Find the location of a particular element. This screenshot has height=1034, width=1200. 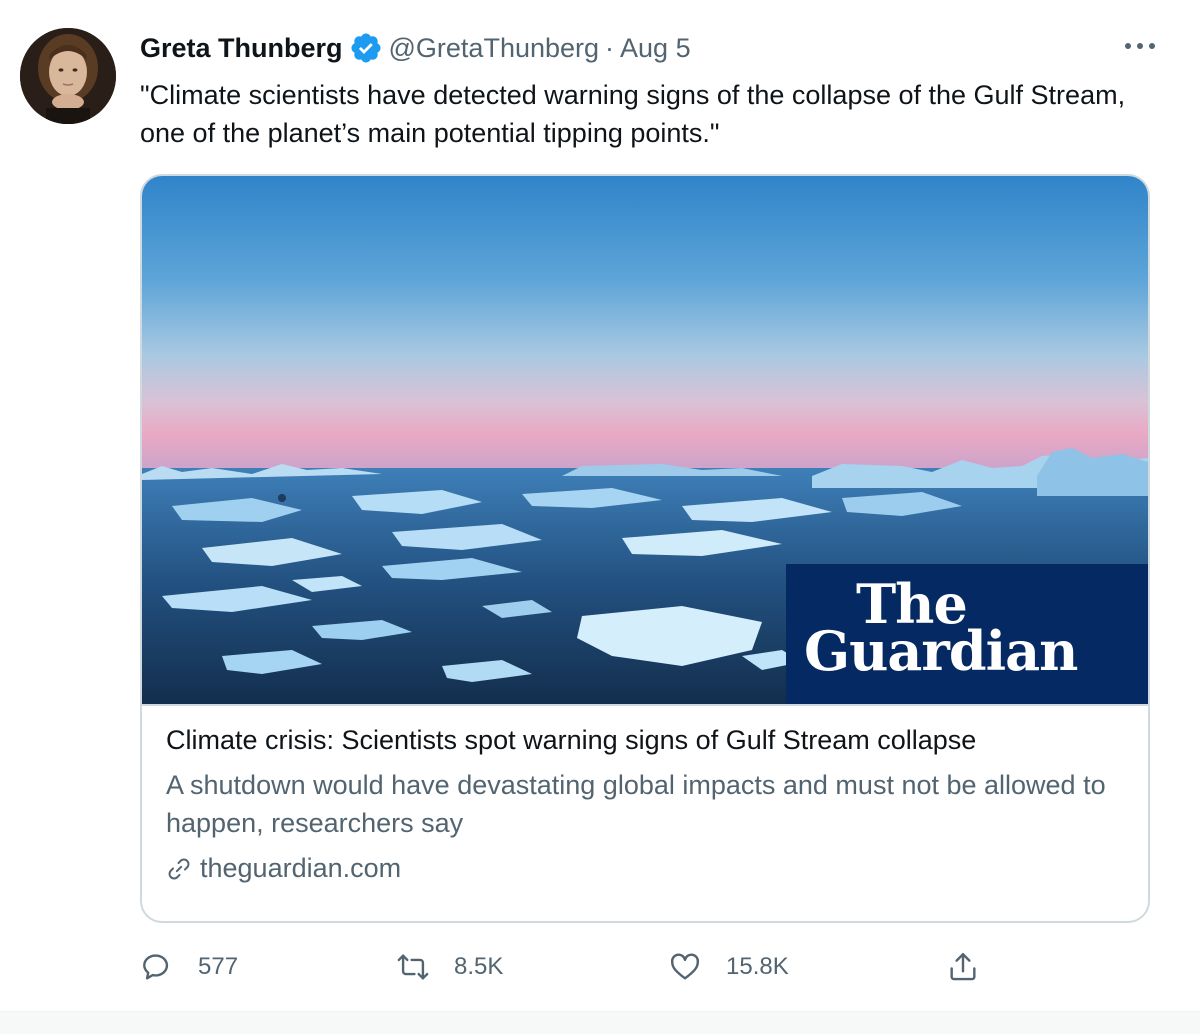

tweet-date: Aug 5 is located at coordinates (655, 48).